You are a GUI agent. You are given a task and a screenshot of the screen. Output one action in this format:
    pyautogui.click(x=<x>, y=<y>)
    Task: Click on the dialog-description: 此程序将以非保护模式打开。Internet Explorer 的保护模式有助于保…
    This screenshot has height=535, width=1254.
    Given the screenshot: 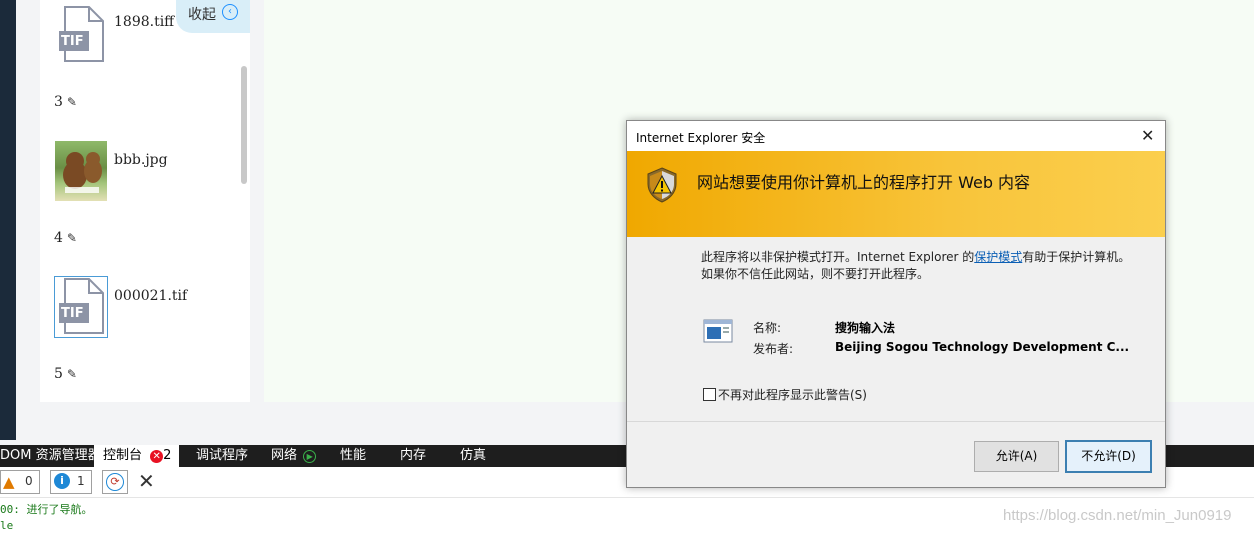 What is the action you would take?
    pyautogui.click(x=915, y=266)
    